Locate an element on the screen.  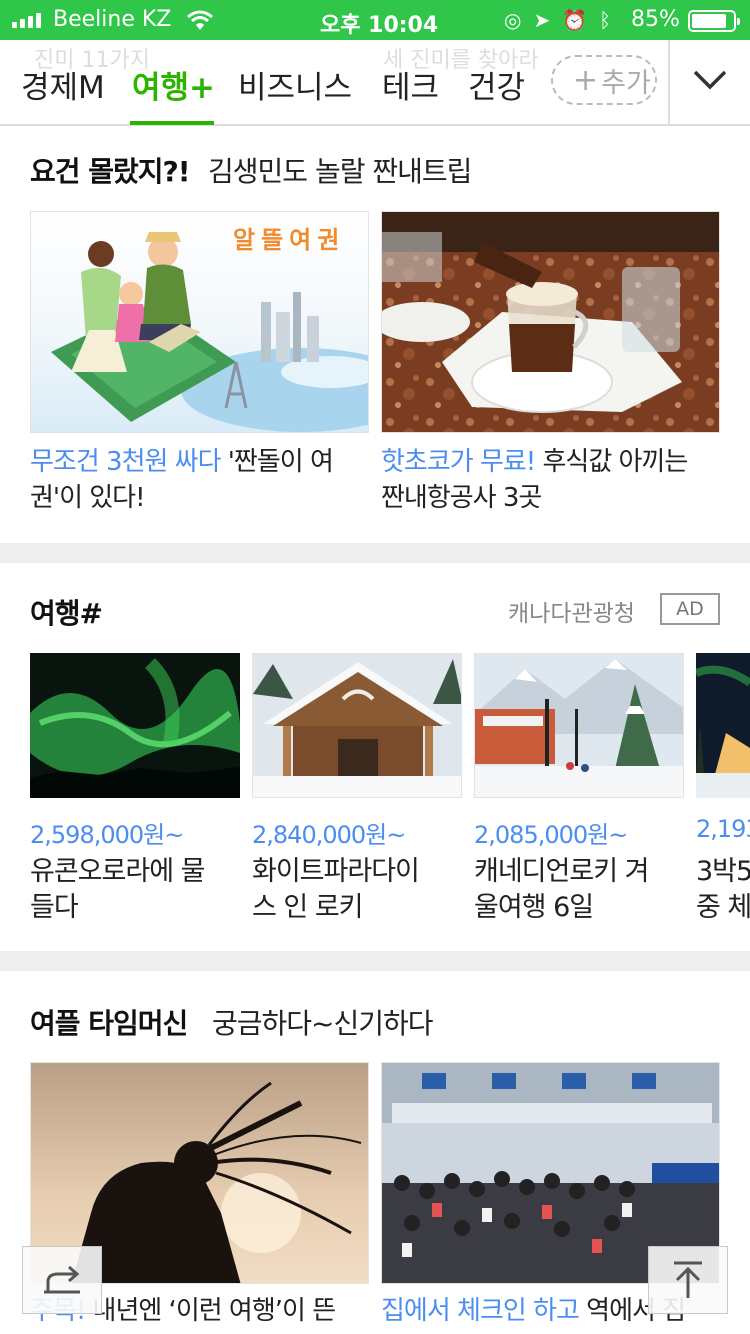
tipi-night-image is located at coordinates (723, 725).